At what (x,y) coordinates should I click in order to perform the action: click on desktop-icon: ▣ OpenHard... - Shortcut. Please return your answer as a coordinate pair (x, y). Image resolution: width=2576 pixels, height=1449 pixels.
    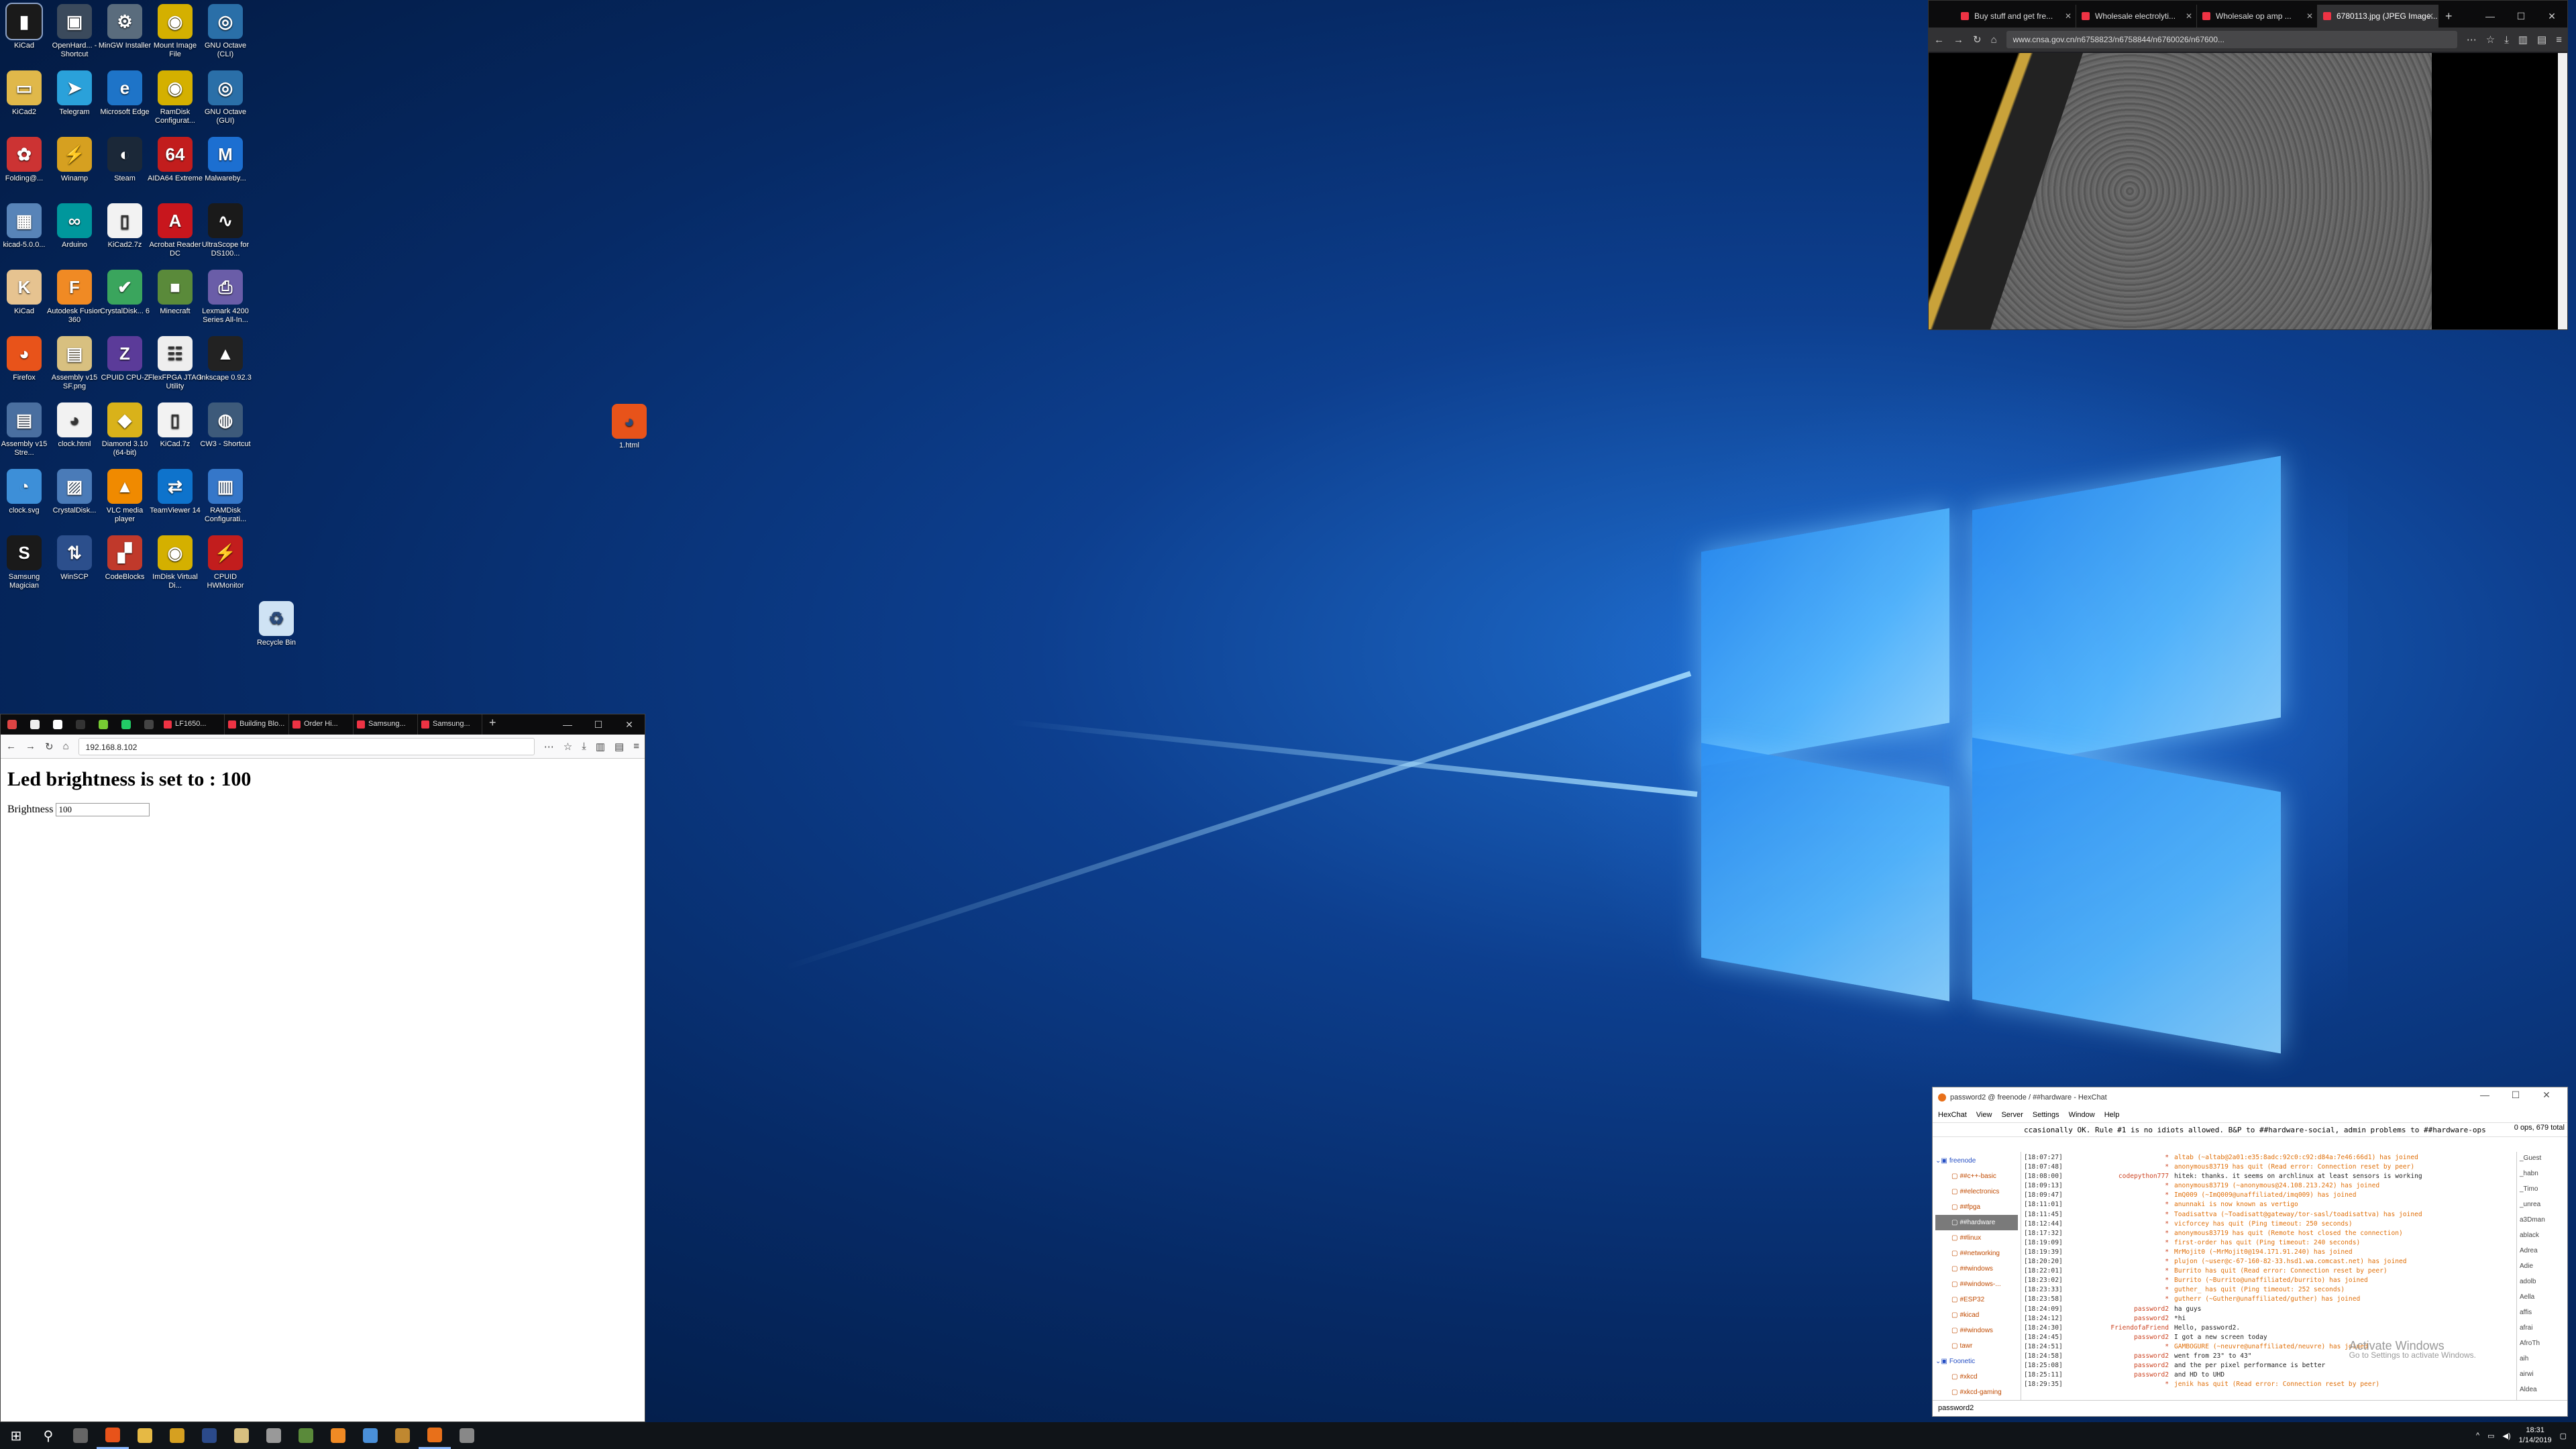
    Looking at the image, I should click on (74, 29).